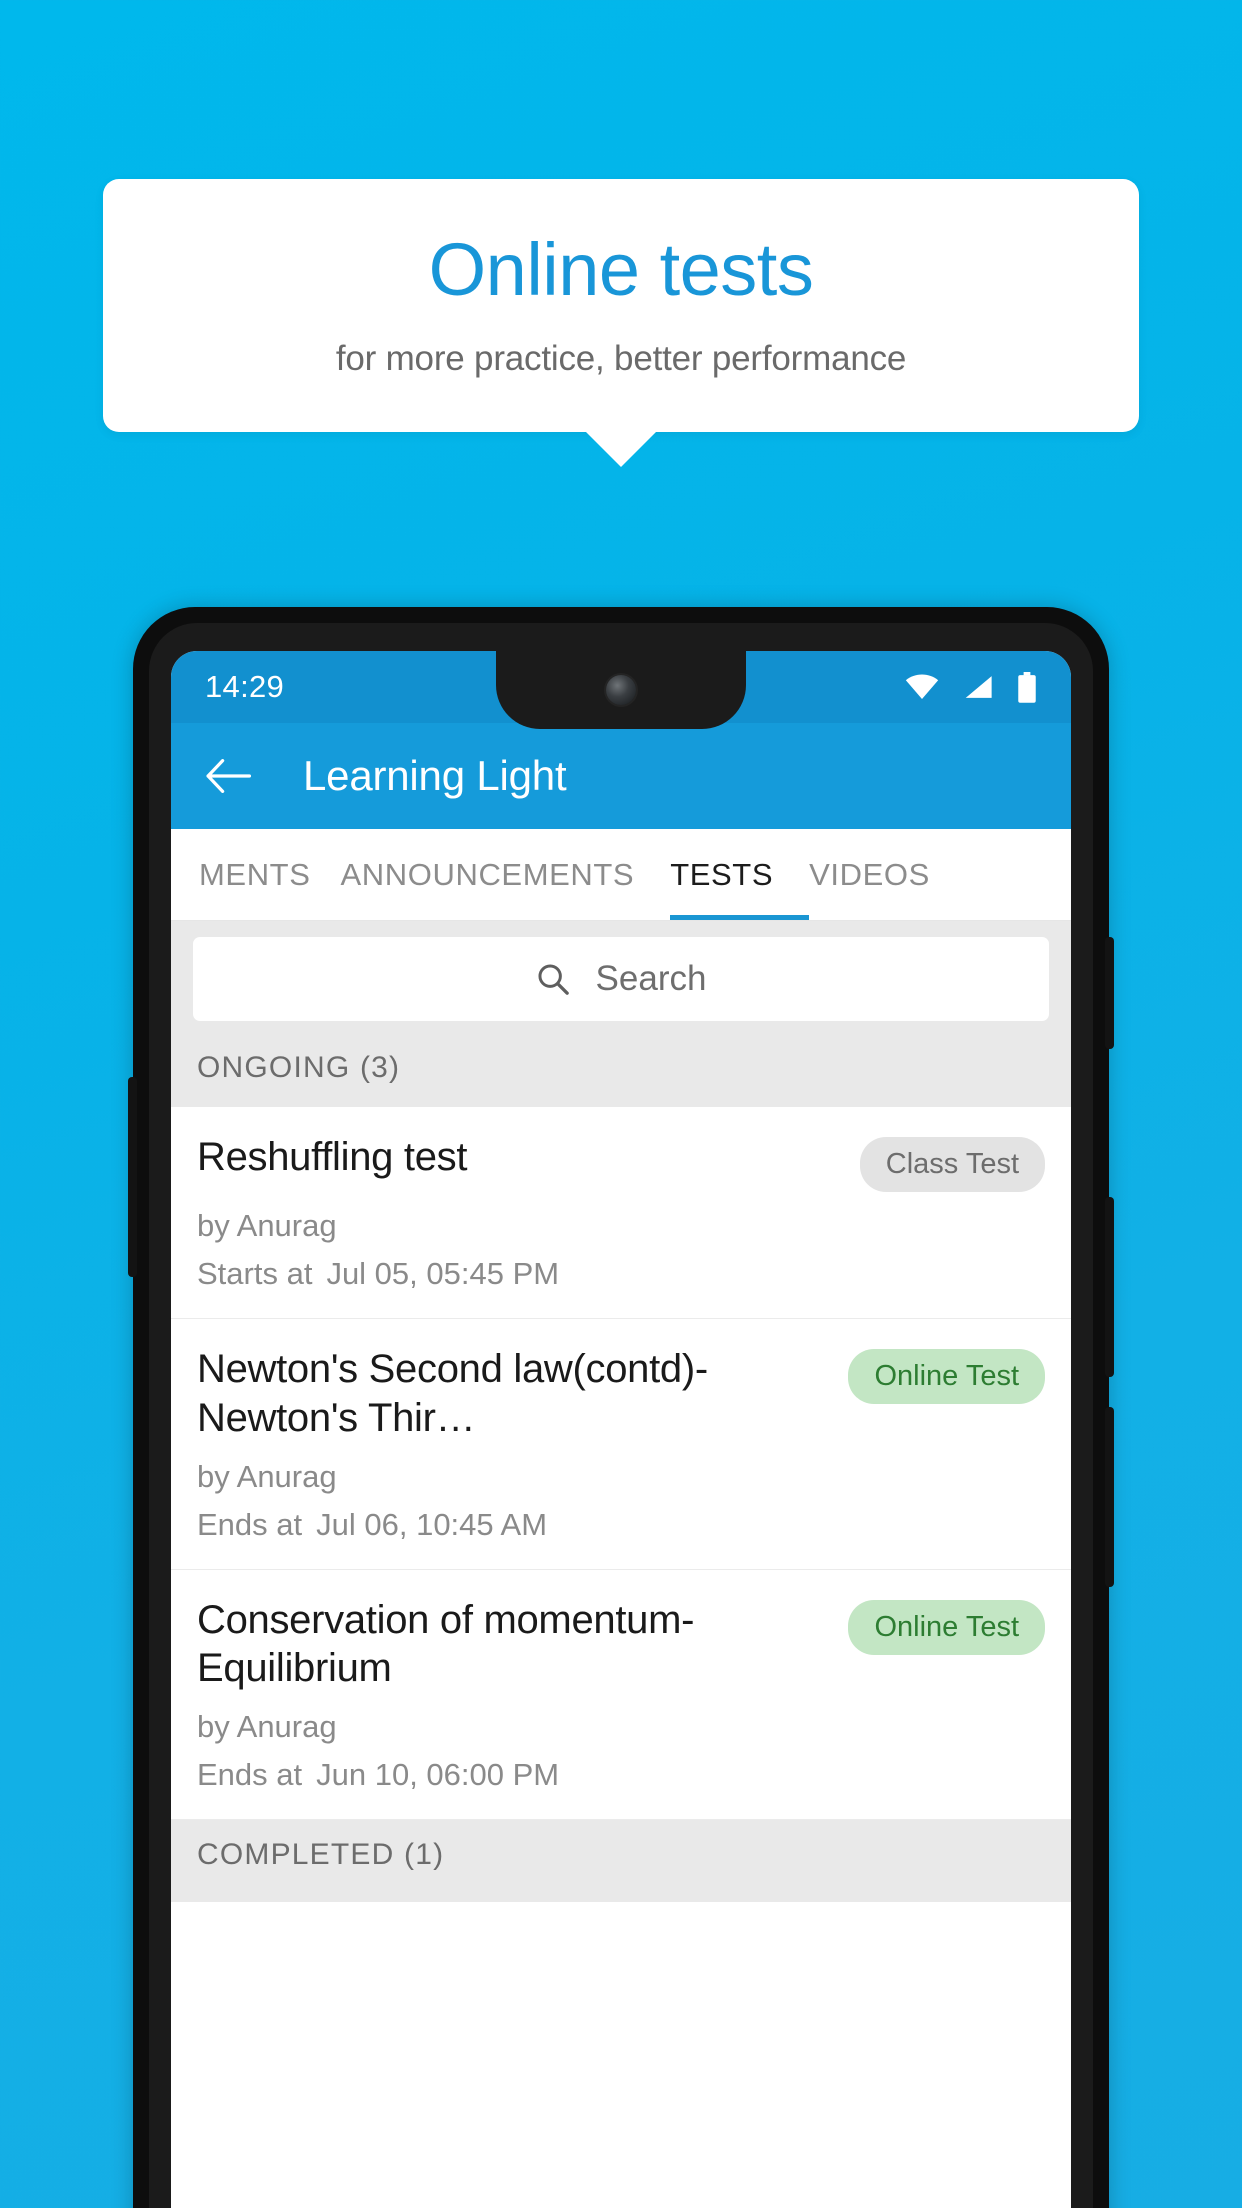  Describe the element at coordinates (446, 1644) in the screenshot. I see `test-title: Conservation of momentum-Equilibrium` at that location.